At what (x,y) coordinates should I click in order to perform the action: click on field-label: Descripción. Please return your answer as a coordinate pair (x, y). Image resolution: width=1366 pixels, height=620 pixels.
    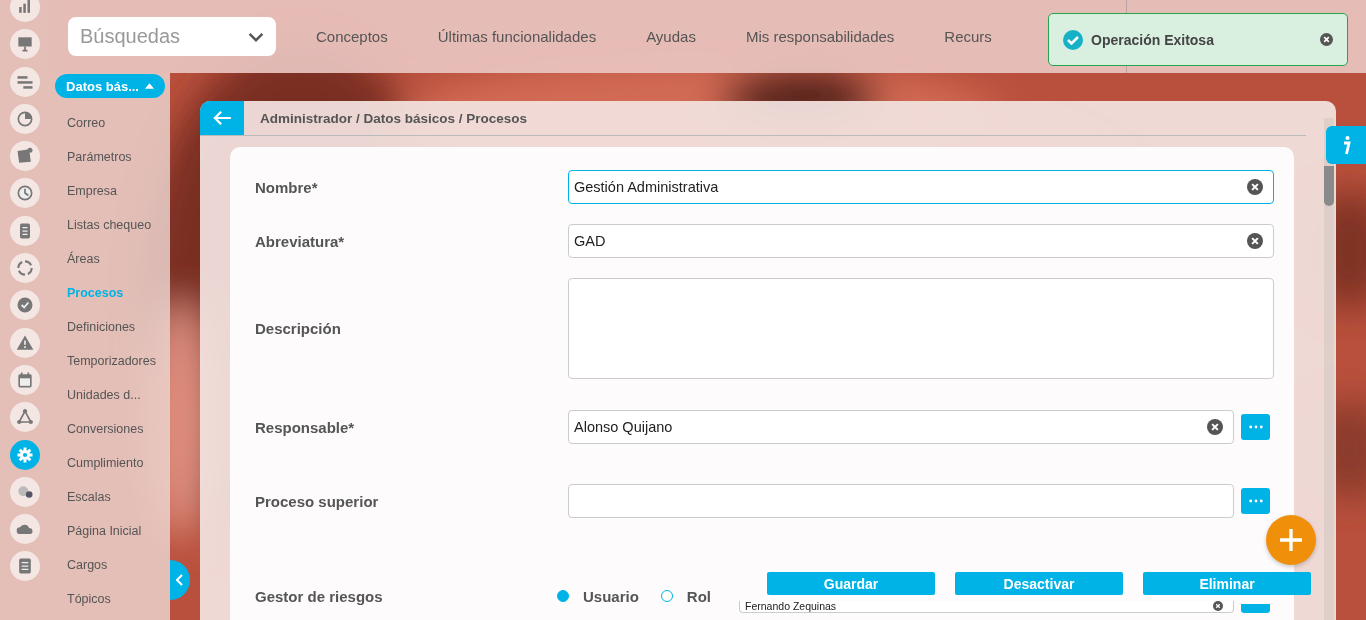
    Looking at the image, I should click on (298, 328).